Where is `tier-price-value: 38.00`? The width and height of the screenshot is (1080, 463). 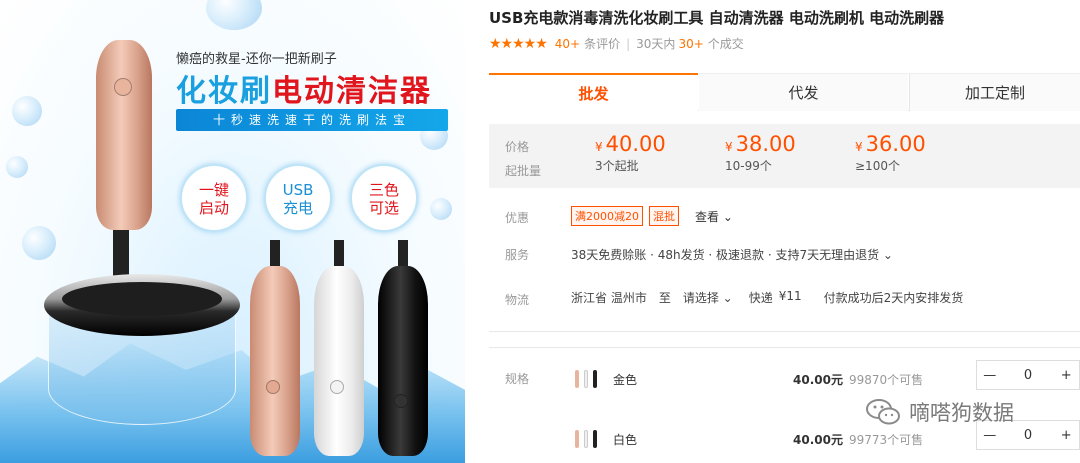 tier-price-value: 38.00 is located at coordinates (765, 144).